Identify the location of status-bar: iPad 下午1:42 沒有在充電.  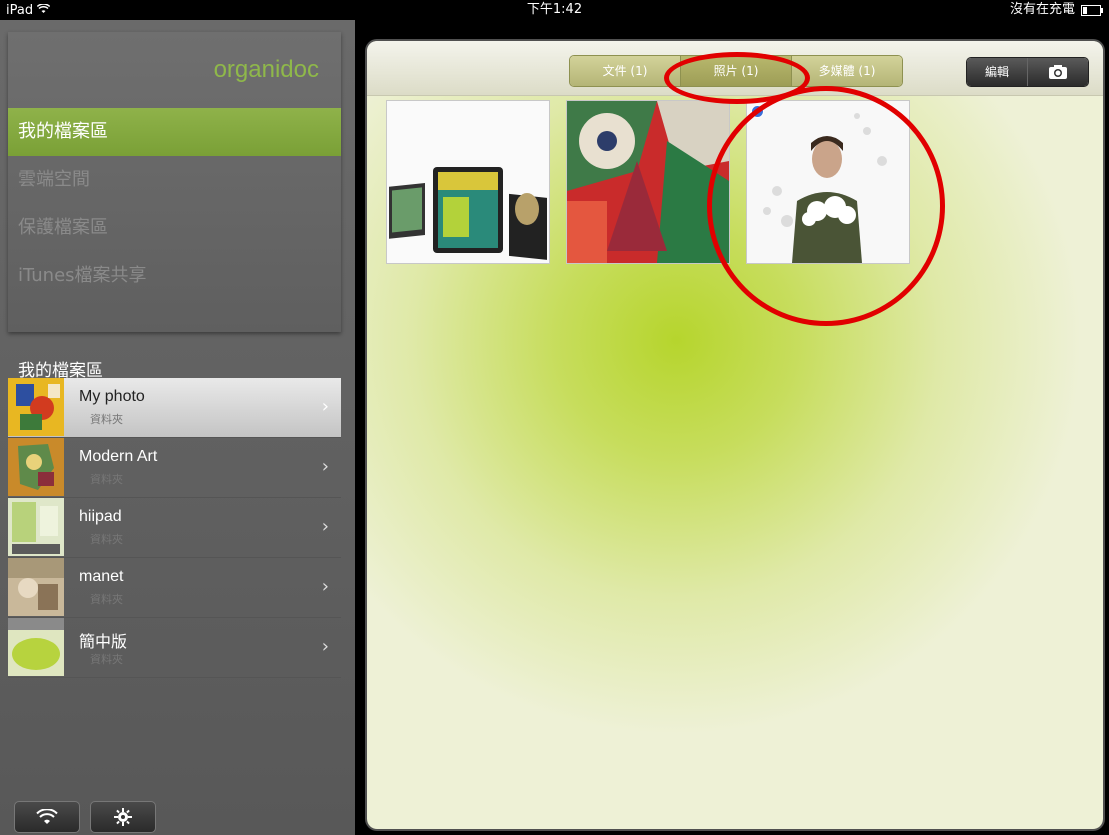
(554, 10).